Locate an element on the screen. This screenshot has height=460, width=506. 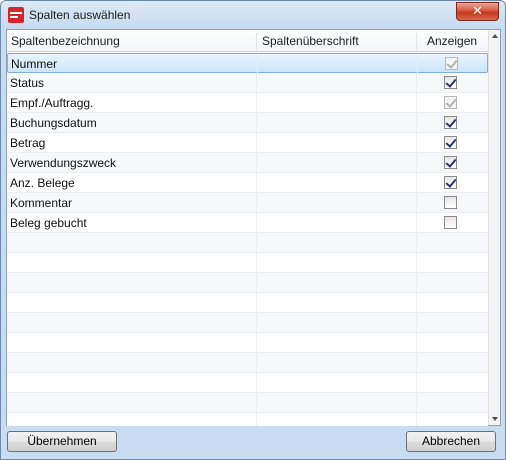
table-row: Anz. Belege is located at coordinates (247, 183).